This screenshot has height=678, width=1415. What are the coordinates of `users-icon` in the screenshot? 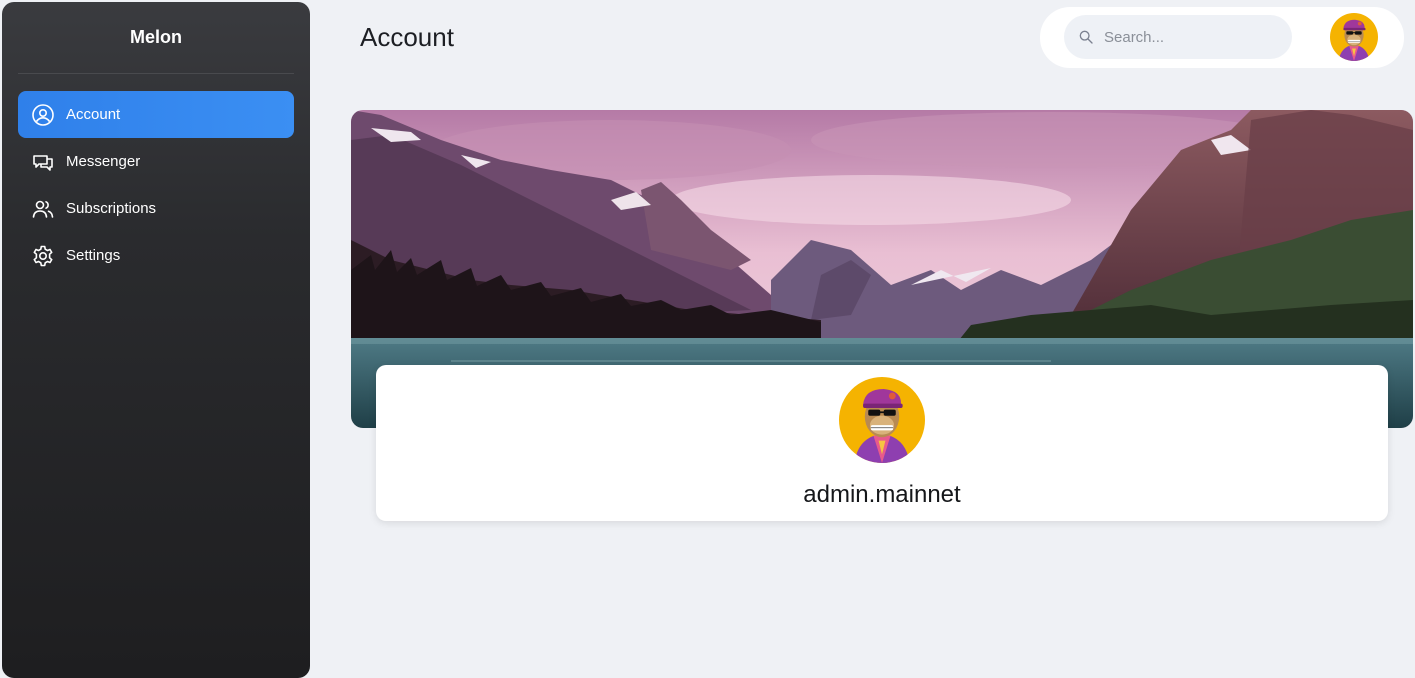 It's located at (43, 209).